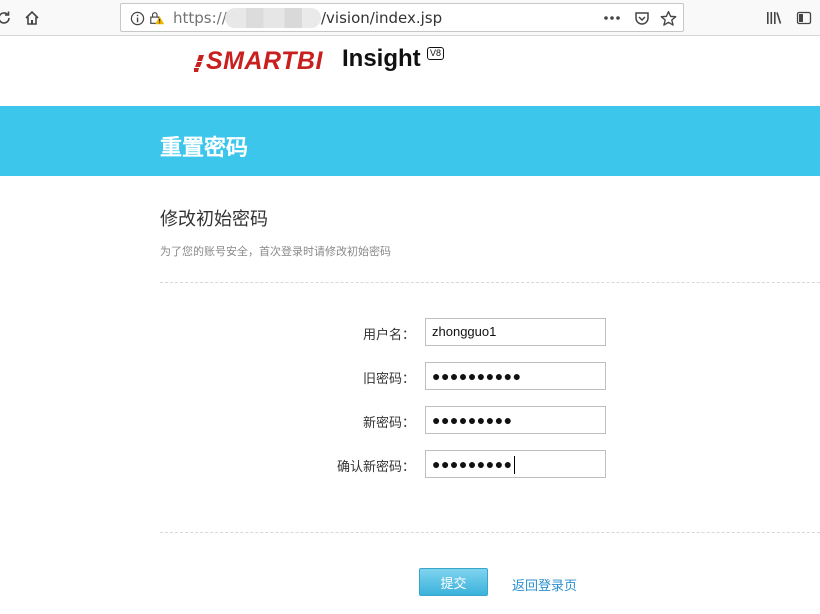 This screenshot has height=614, width=820. I want to click on form-row-old-password: 旧密码： ●●●●●●●●●●, so click(410, 376).